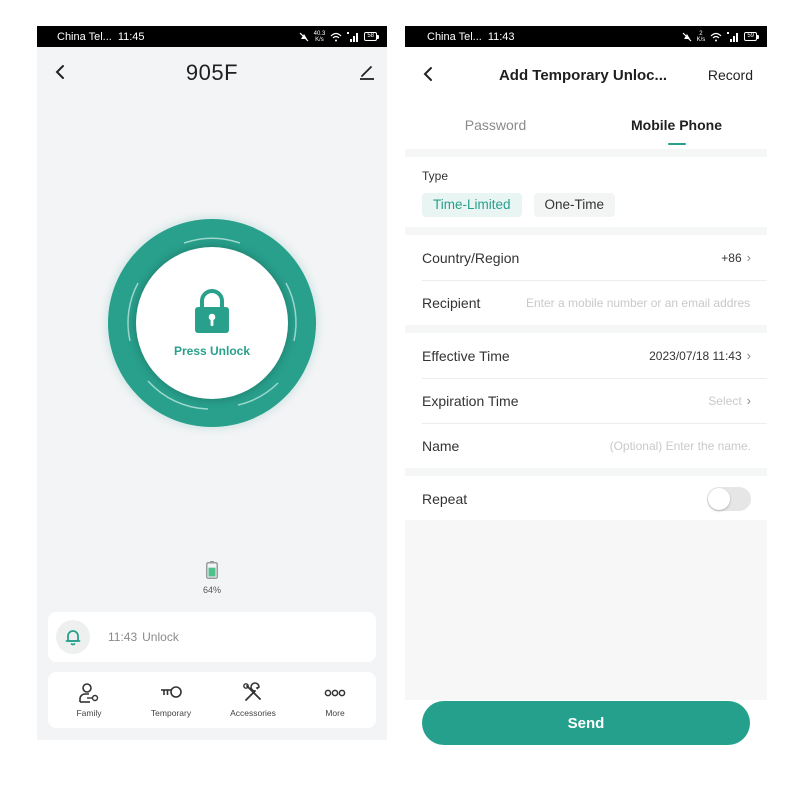 The image size is (800, 800). Describe the element at coordinates (131, 36) in the screenshot. I see `status-time: 11:45` at that location.